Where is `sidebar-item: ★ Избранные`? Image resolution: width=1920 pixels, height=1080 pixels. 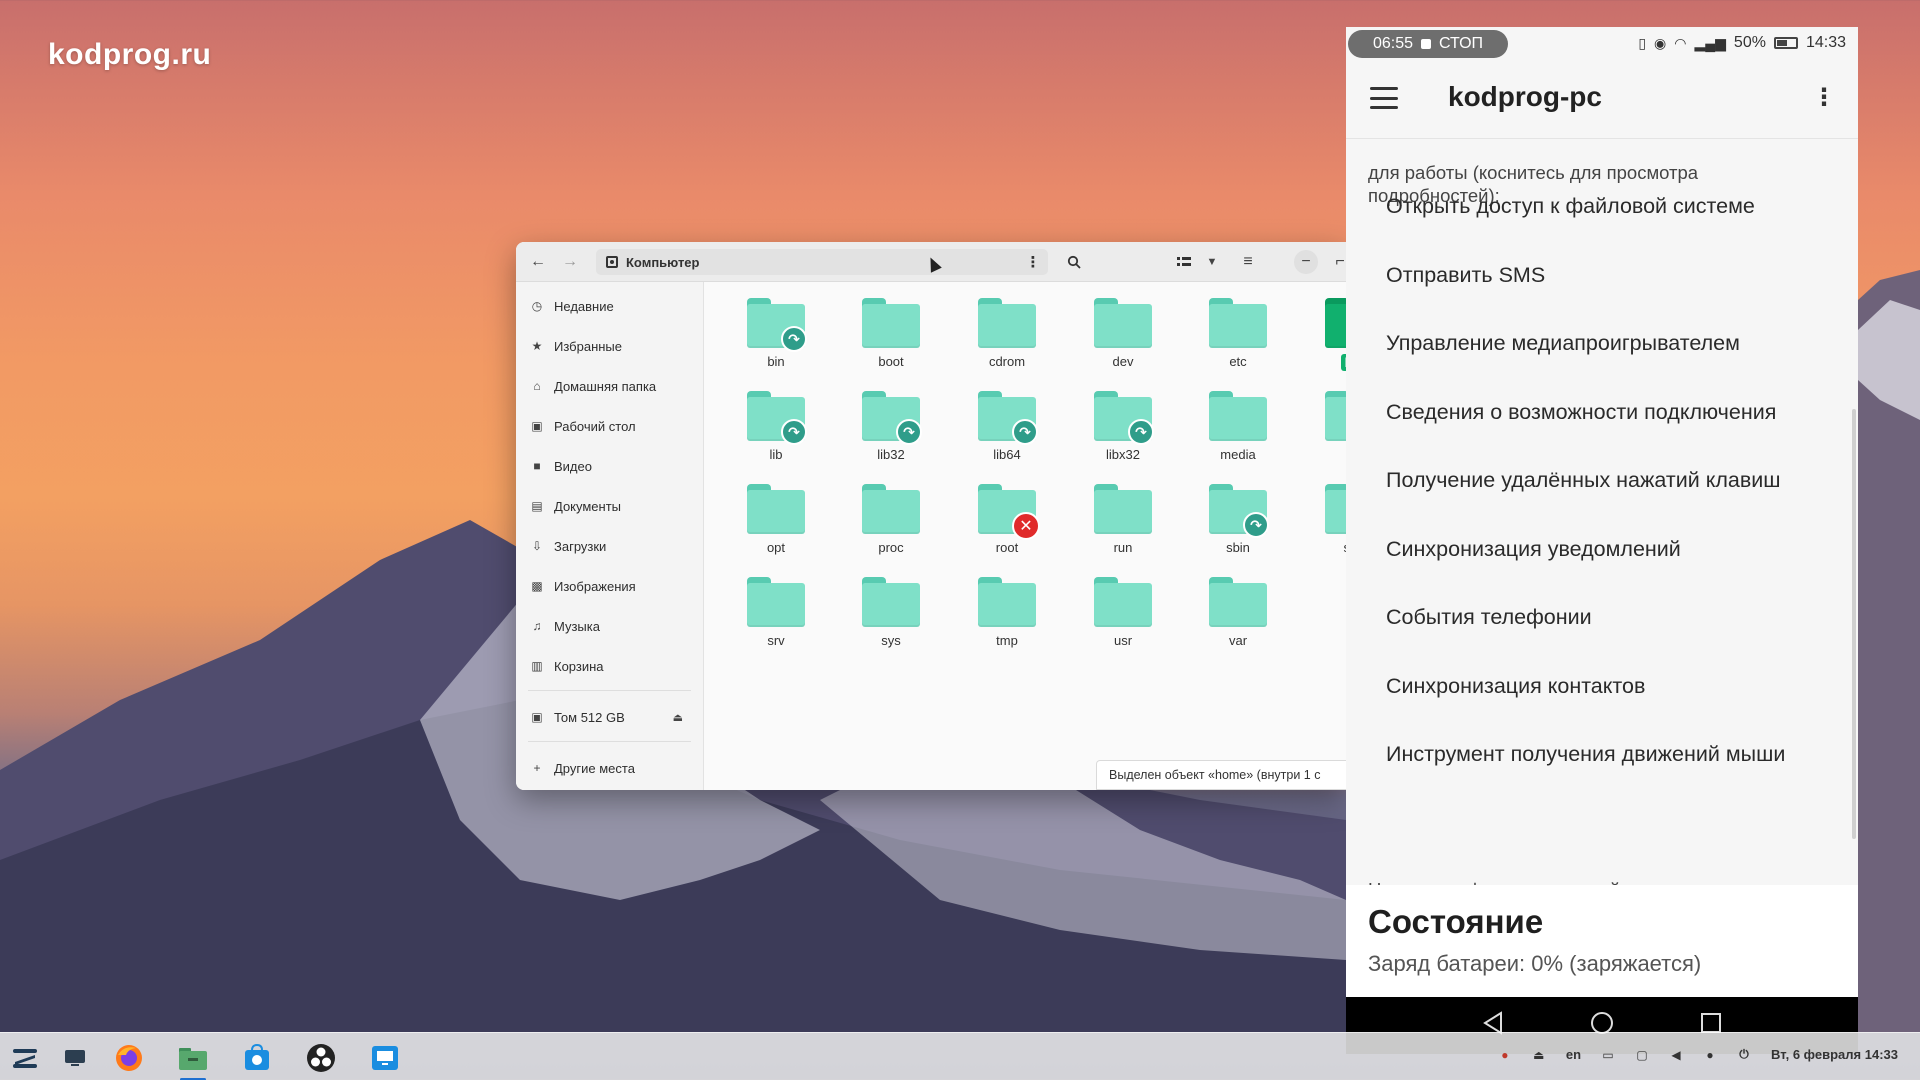
sidebar-item: ★ Избранные is located at coordinates (609, 346).